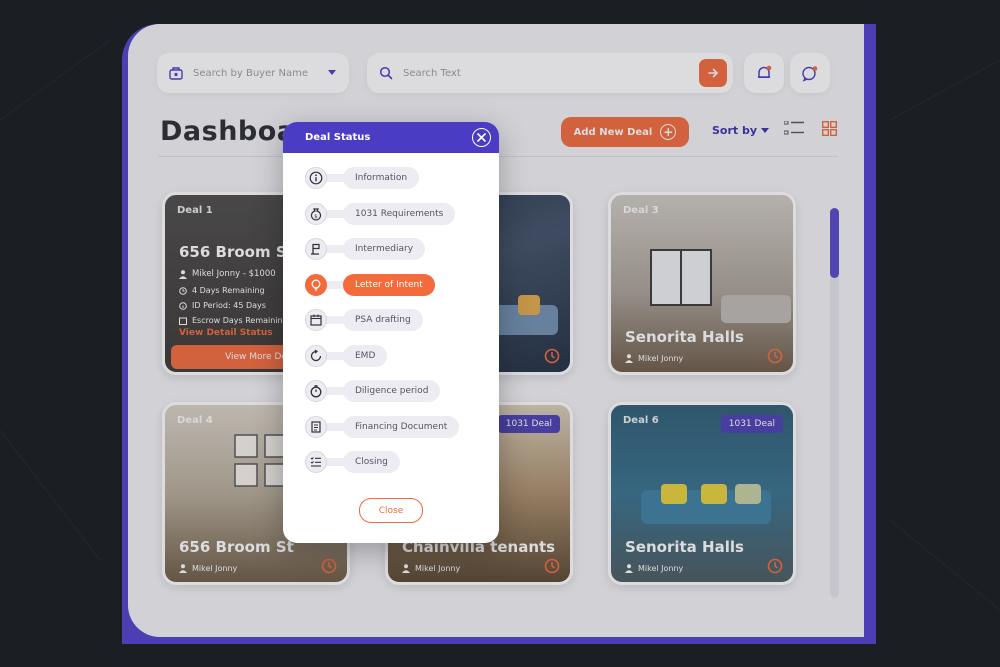 This screenshot has height=667, width=1000. What do you see at coordinates (365, 356) in the screenshot?
I see `step-label: EMD` at bounding box center [365, 356].